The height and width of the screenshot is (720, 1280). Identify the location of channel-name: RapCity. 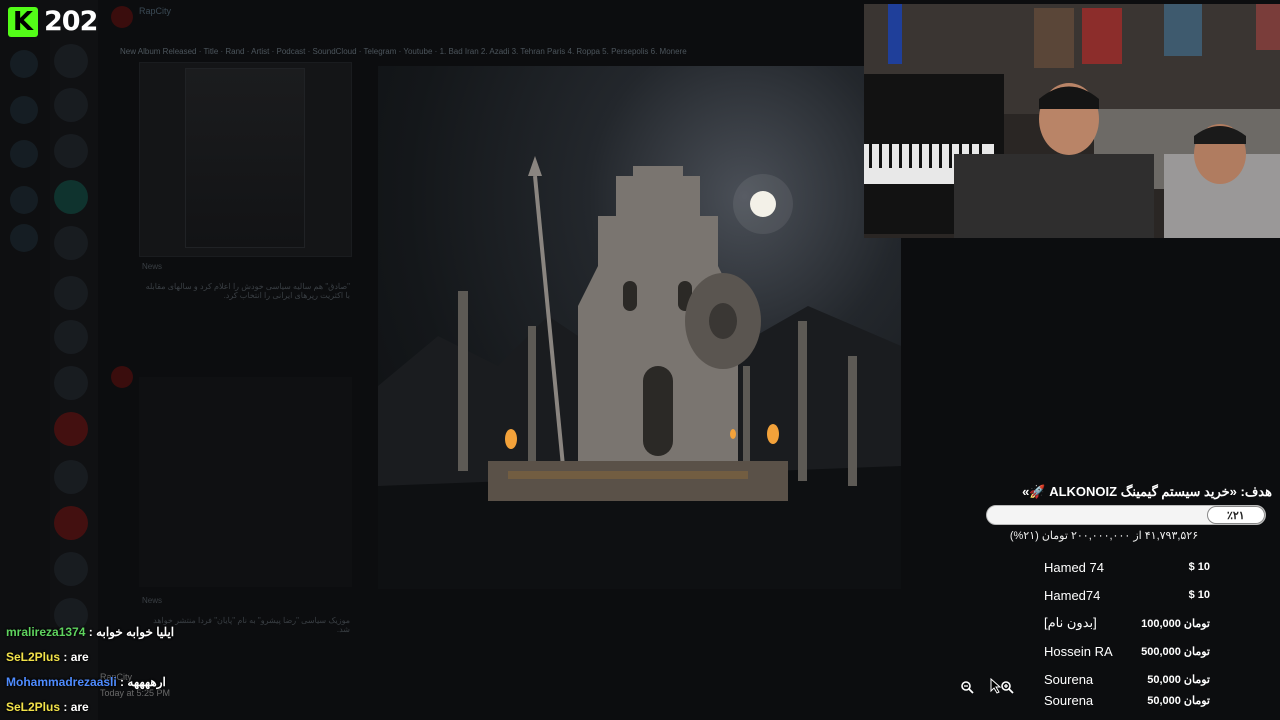
(155, 11).